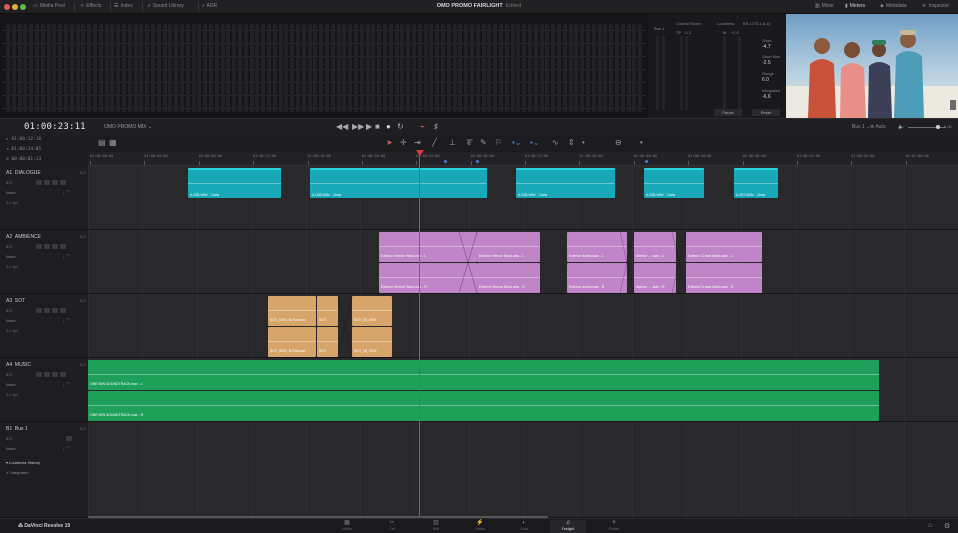 This screenshot has height=533, width=958. Describe the element at coordinates (44, 326) in the screenshot. I see `track-header-a3: A3 SOT 2.0 0.0 None ⌄ ⌒ 5.0 Ipc` at that location.